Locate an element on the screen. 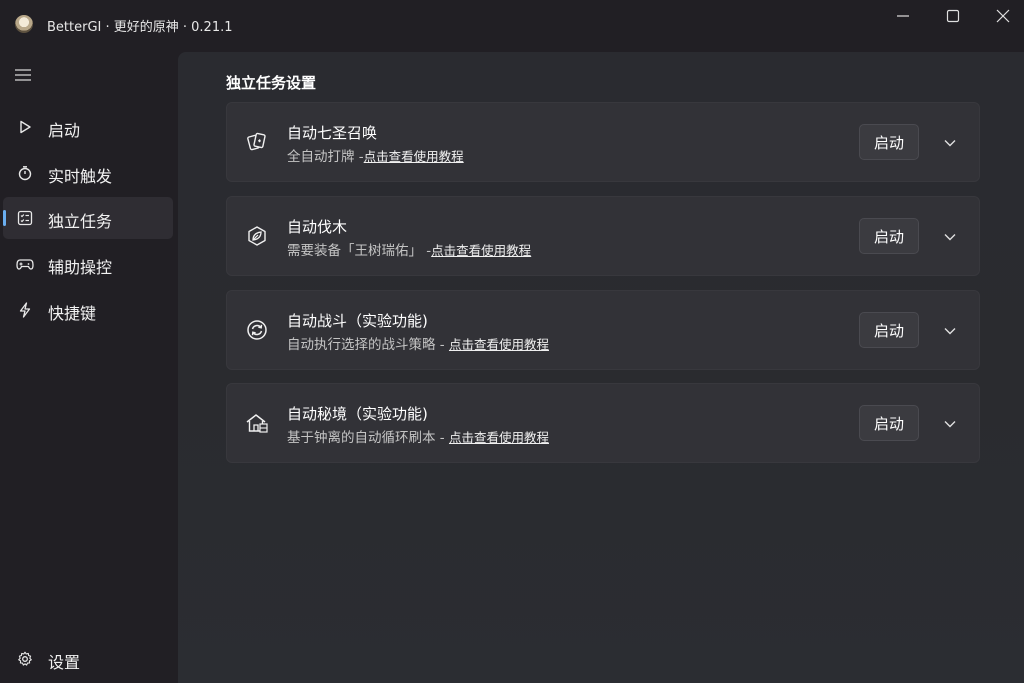  close-button is located at coordinates (1002, 16).